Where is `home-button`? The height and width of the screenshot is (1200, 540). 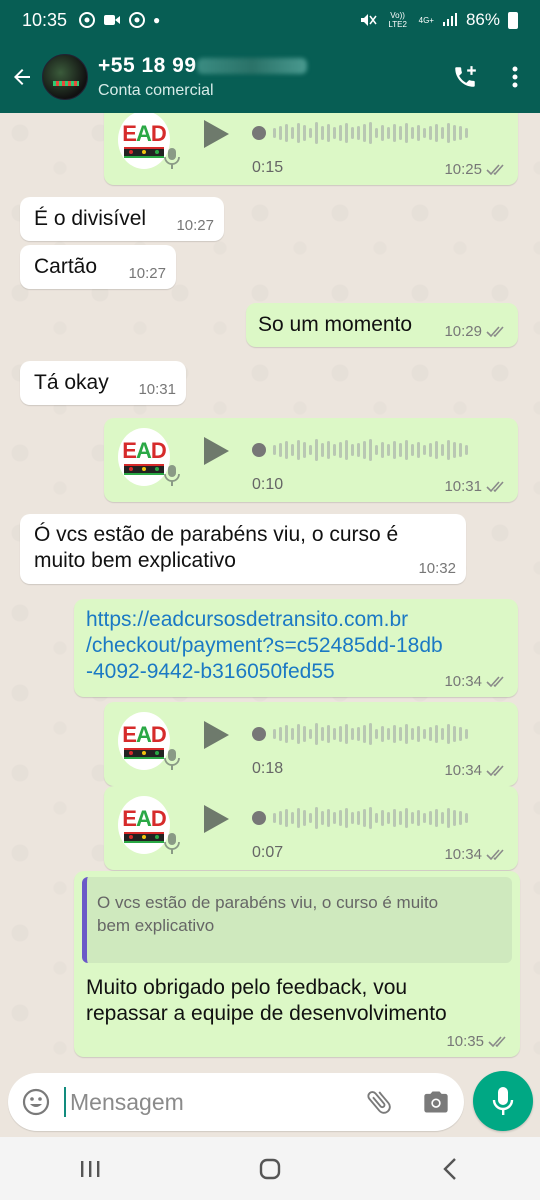
home-button is located at coordinates (270, 1169).